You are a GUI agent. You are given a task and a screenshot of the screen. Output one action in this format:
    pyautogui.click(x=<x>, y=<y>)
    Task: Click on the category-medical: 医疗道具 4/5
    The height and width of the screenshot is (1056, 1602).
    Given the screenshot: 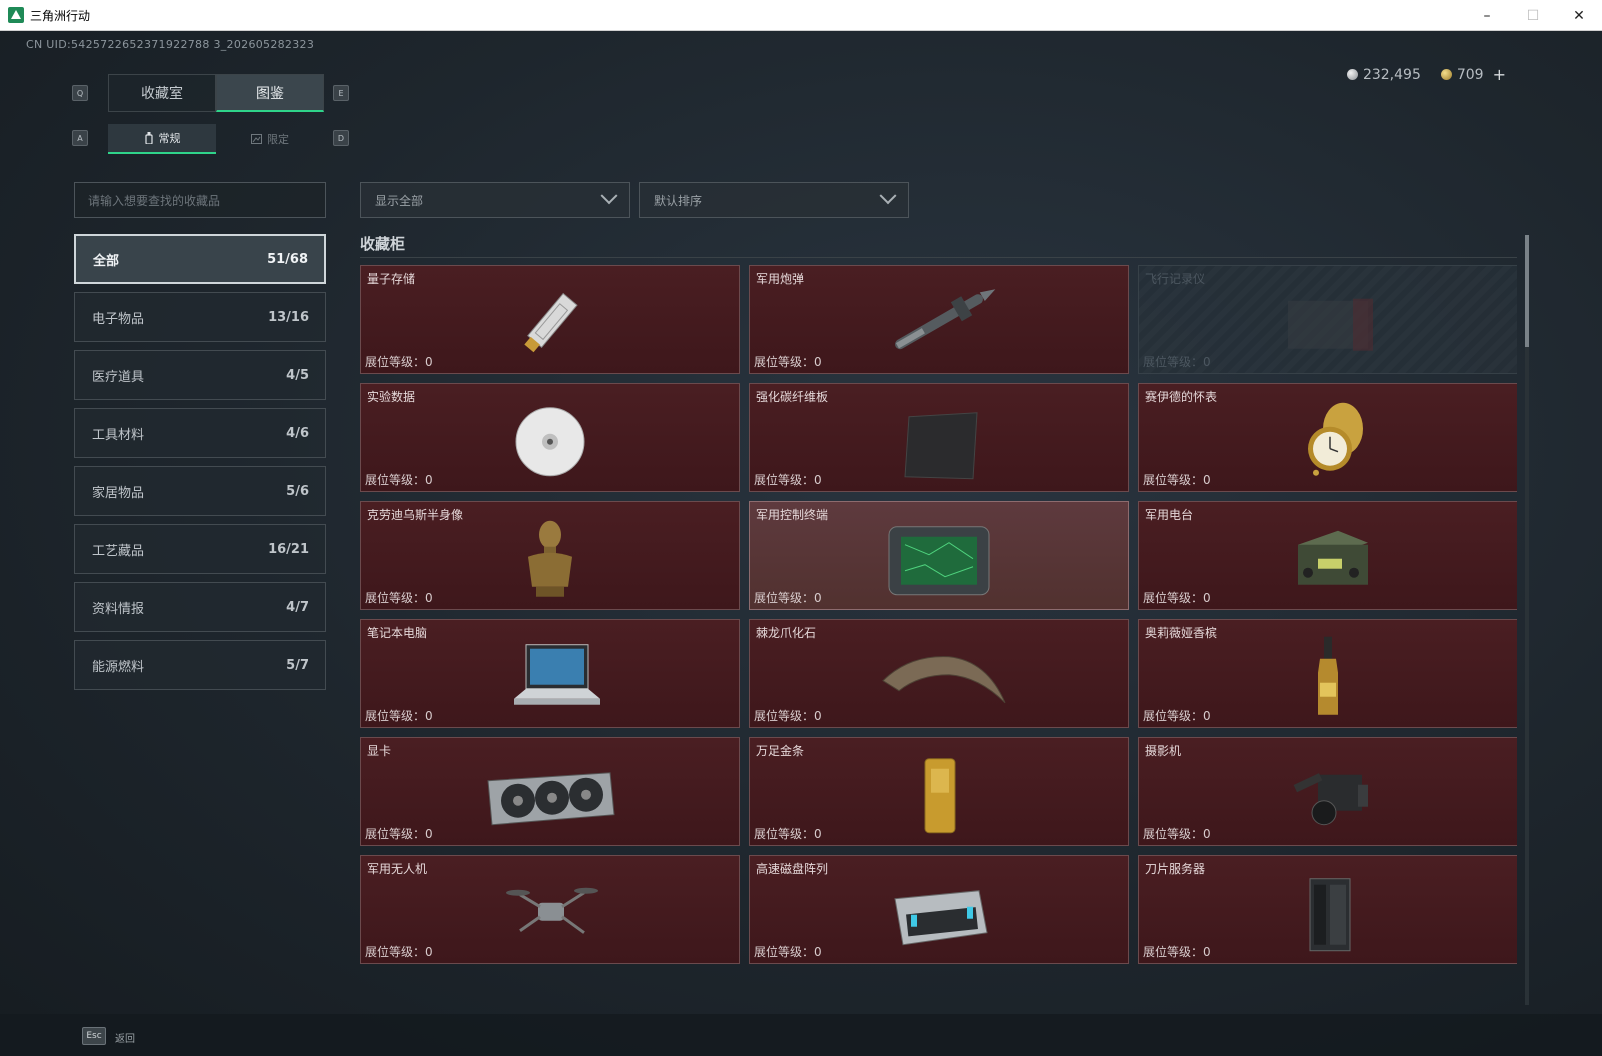 What is the action you would take?
    pyautogui.click(x=200, y=375)
    